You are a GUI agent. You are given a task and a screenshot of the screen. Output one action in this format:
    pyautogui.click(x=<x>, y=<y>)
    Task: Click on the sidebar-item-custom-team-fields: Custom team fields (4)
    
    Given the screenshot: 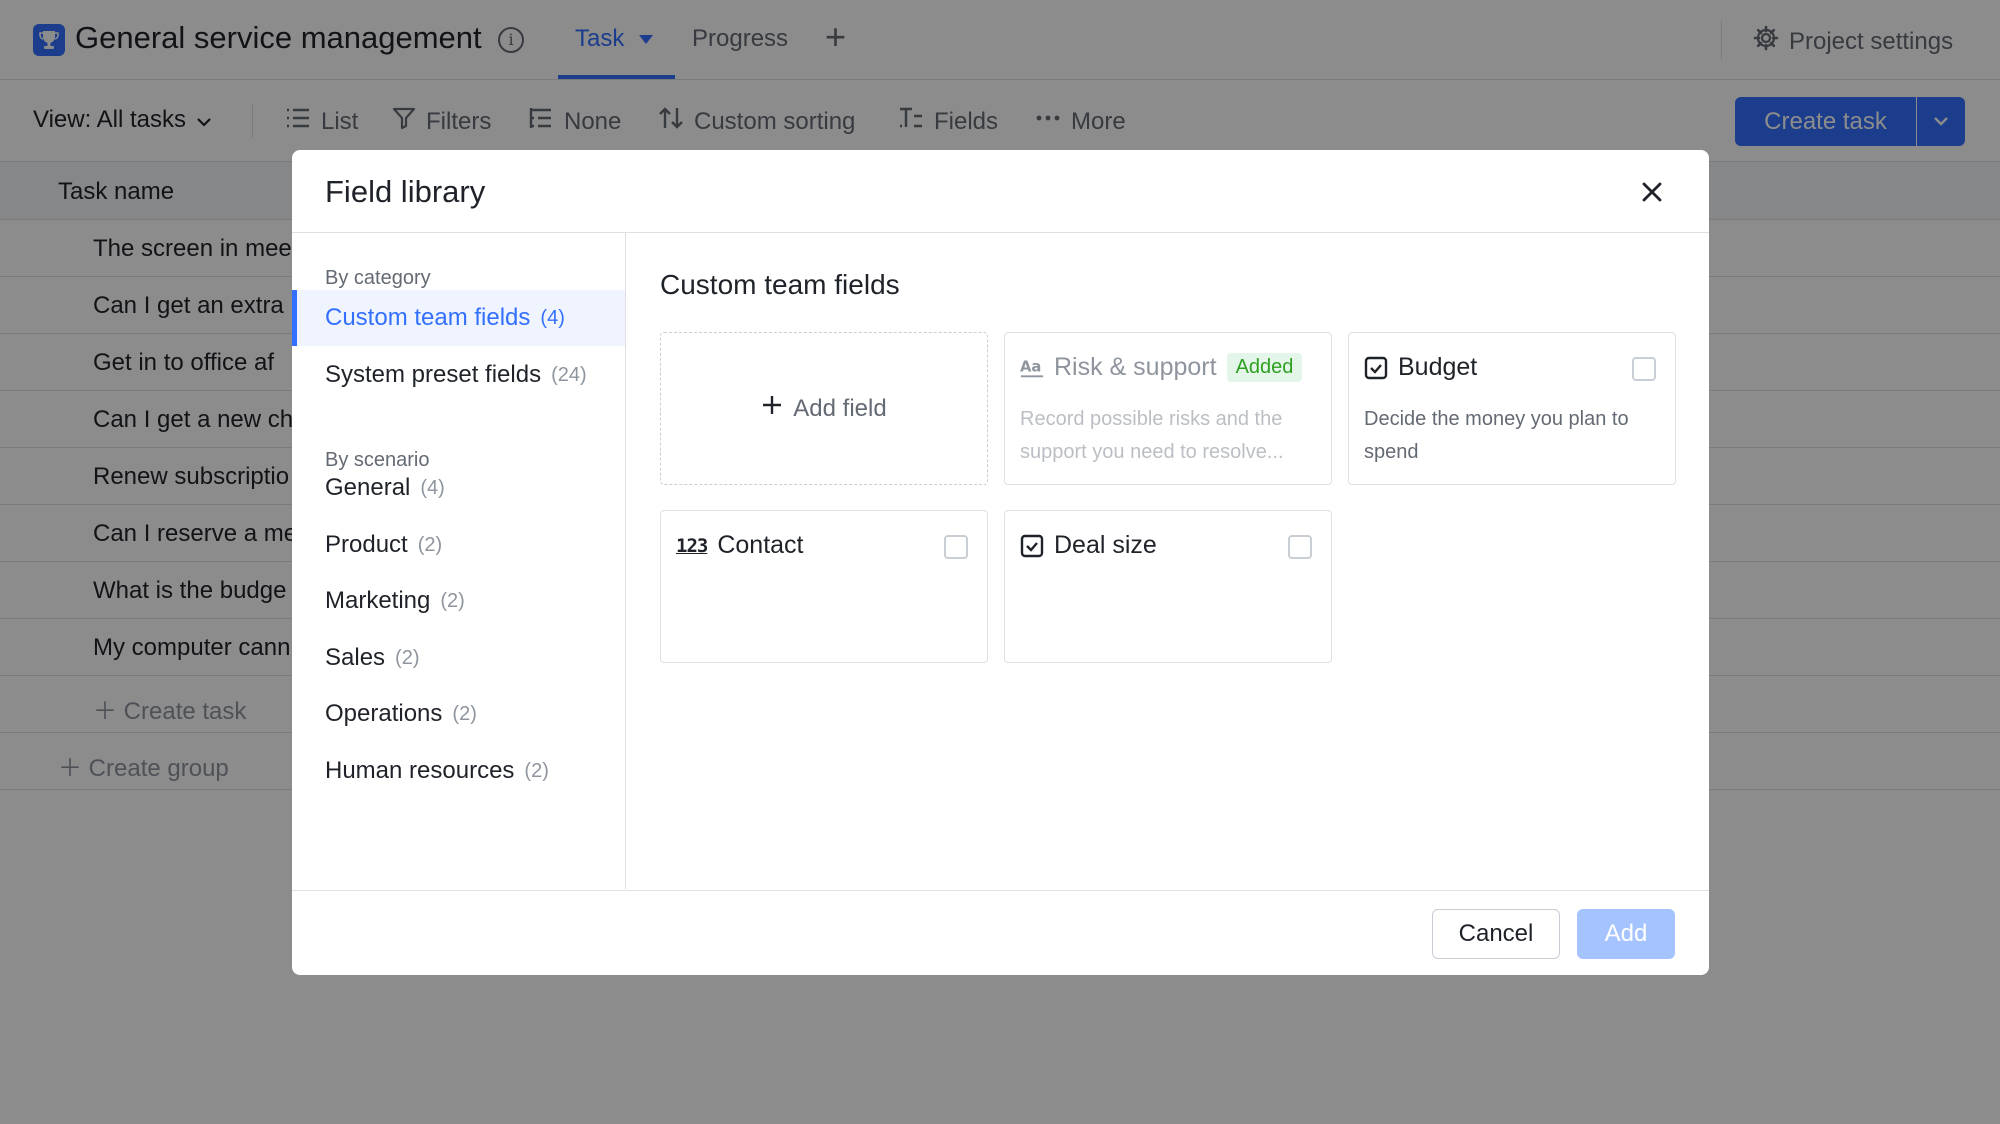 What is the action you would take?
    pyautogui.click(x=458, y=318)
    